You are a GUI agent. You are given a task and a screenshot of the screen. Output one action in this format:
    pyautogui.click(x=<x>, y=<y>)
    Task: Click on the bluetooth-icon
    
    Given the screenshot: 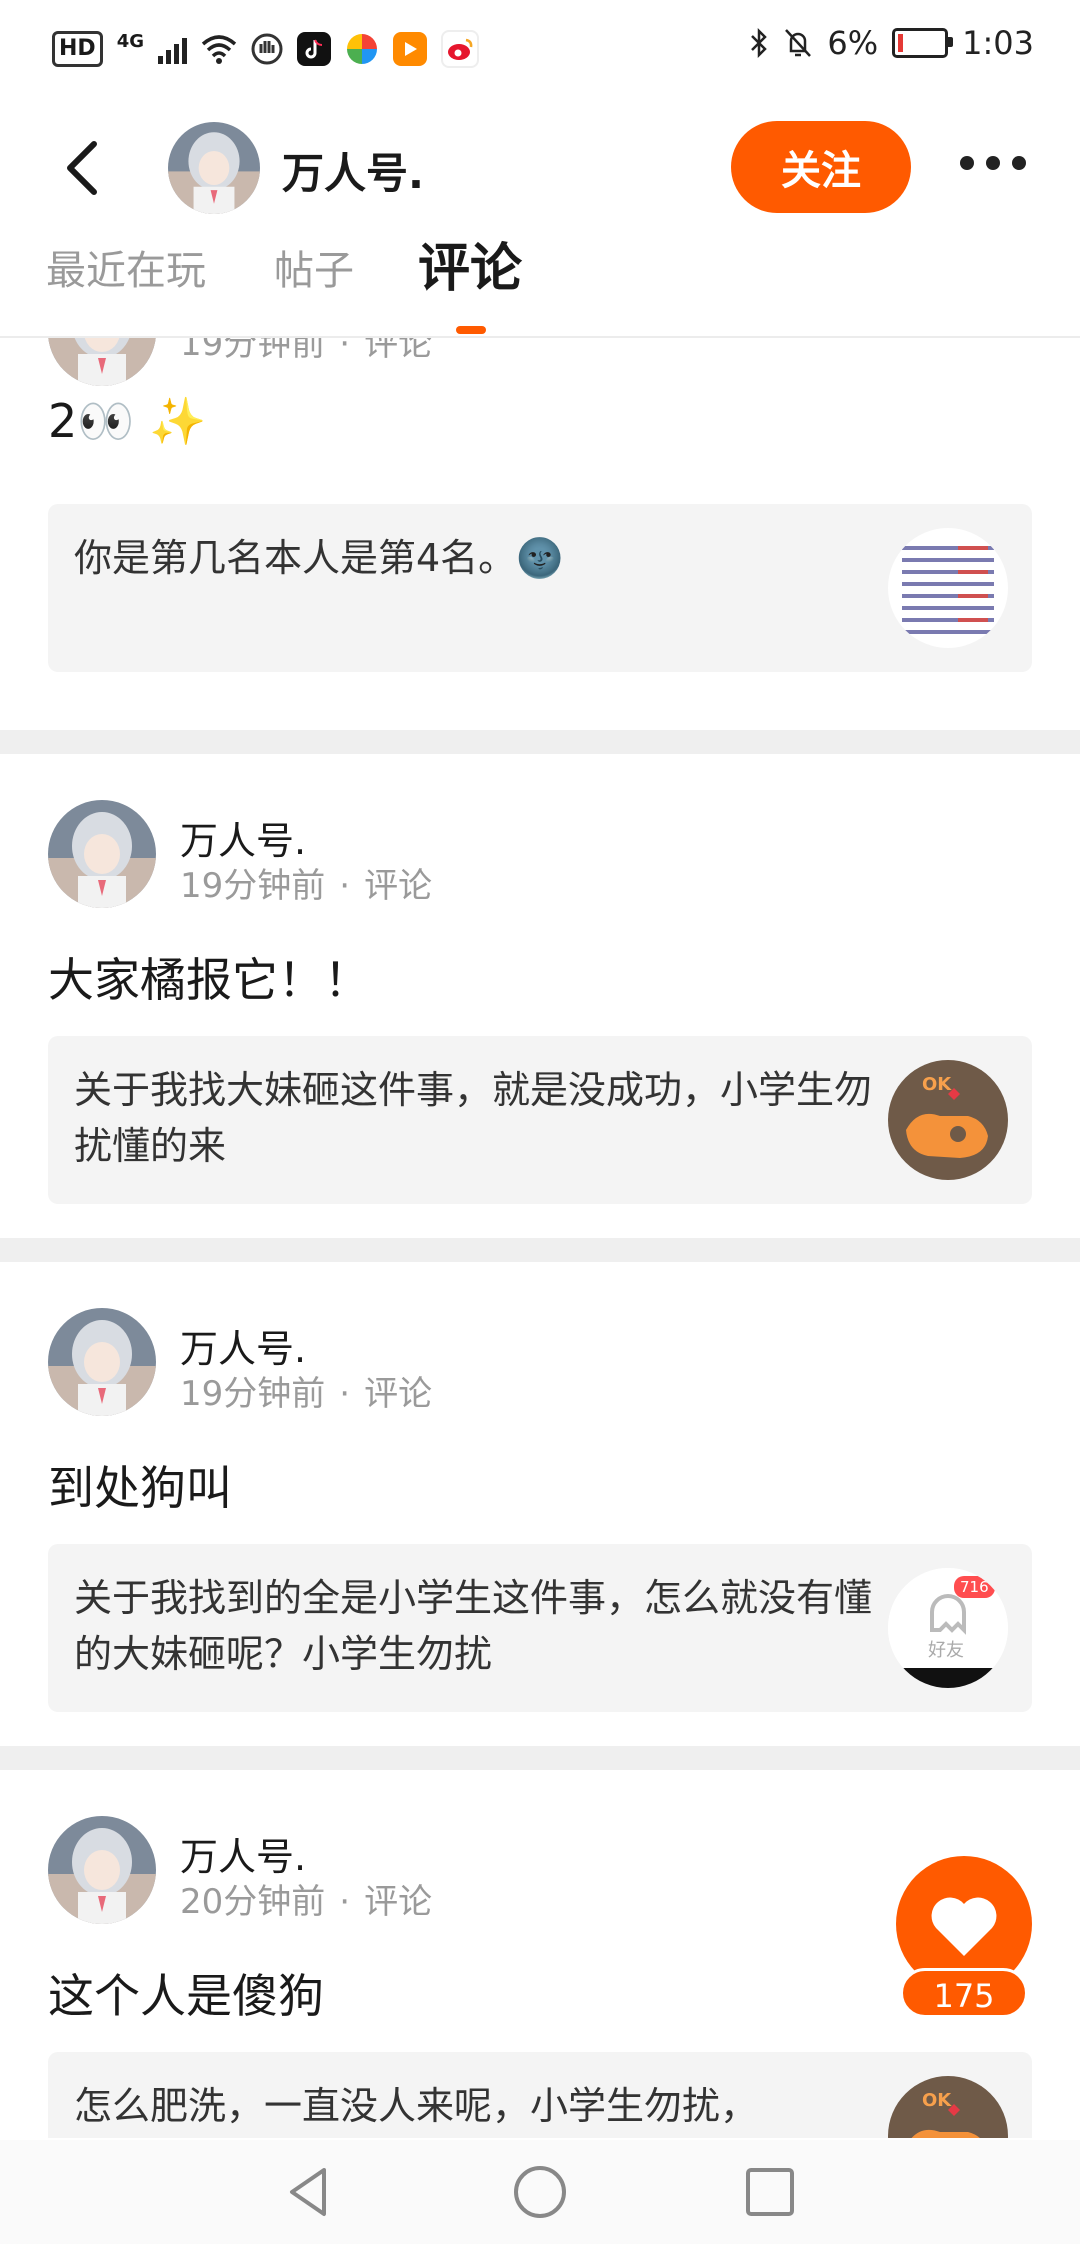 What is the action you would take?
    pyautogui.click(x=759, y=43)
    